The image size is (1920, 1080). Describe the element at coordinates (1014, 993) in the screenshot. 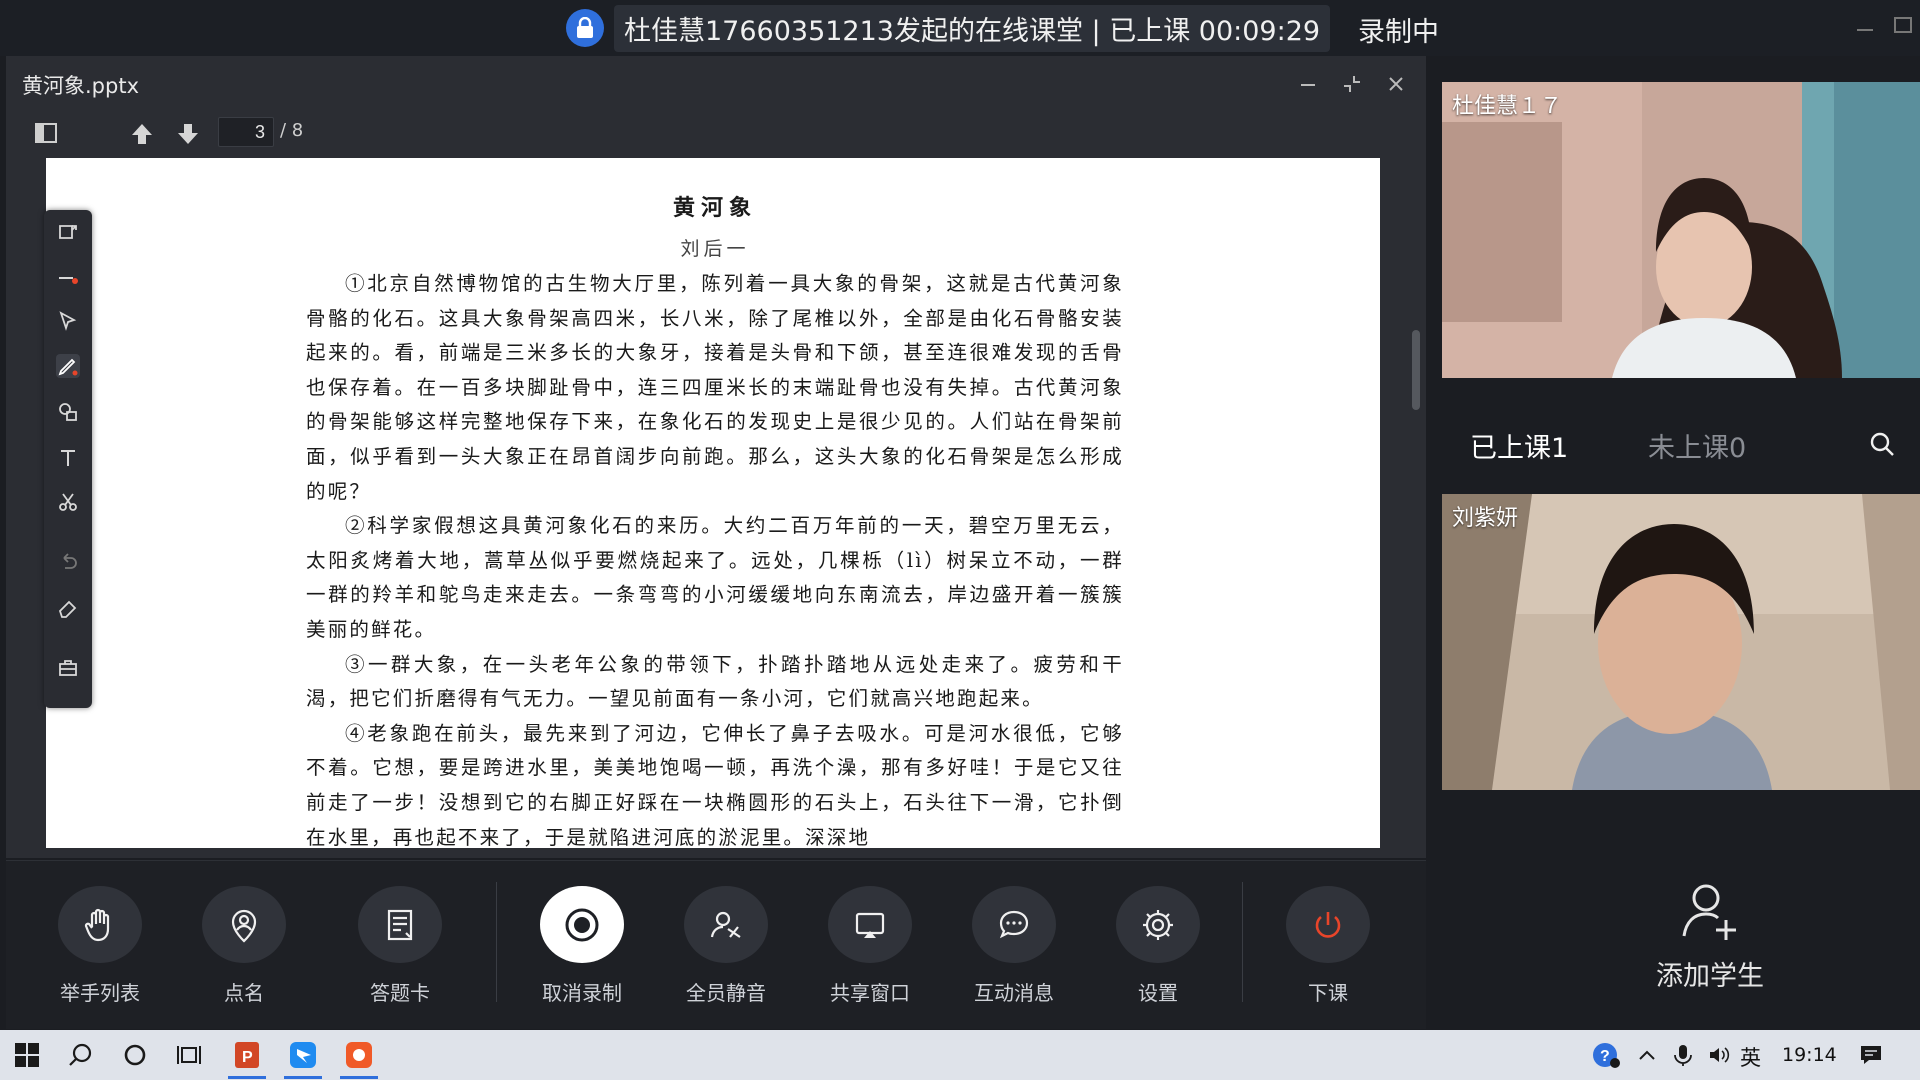

I see `control-label: 互动消息` at that location.